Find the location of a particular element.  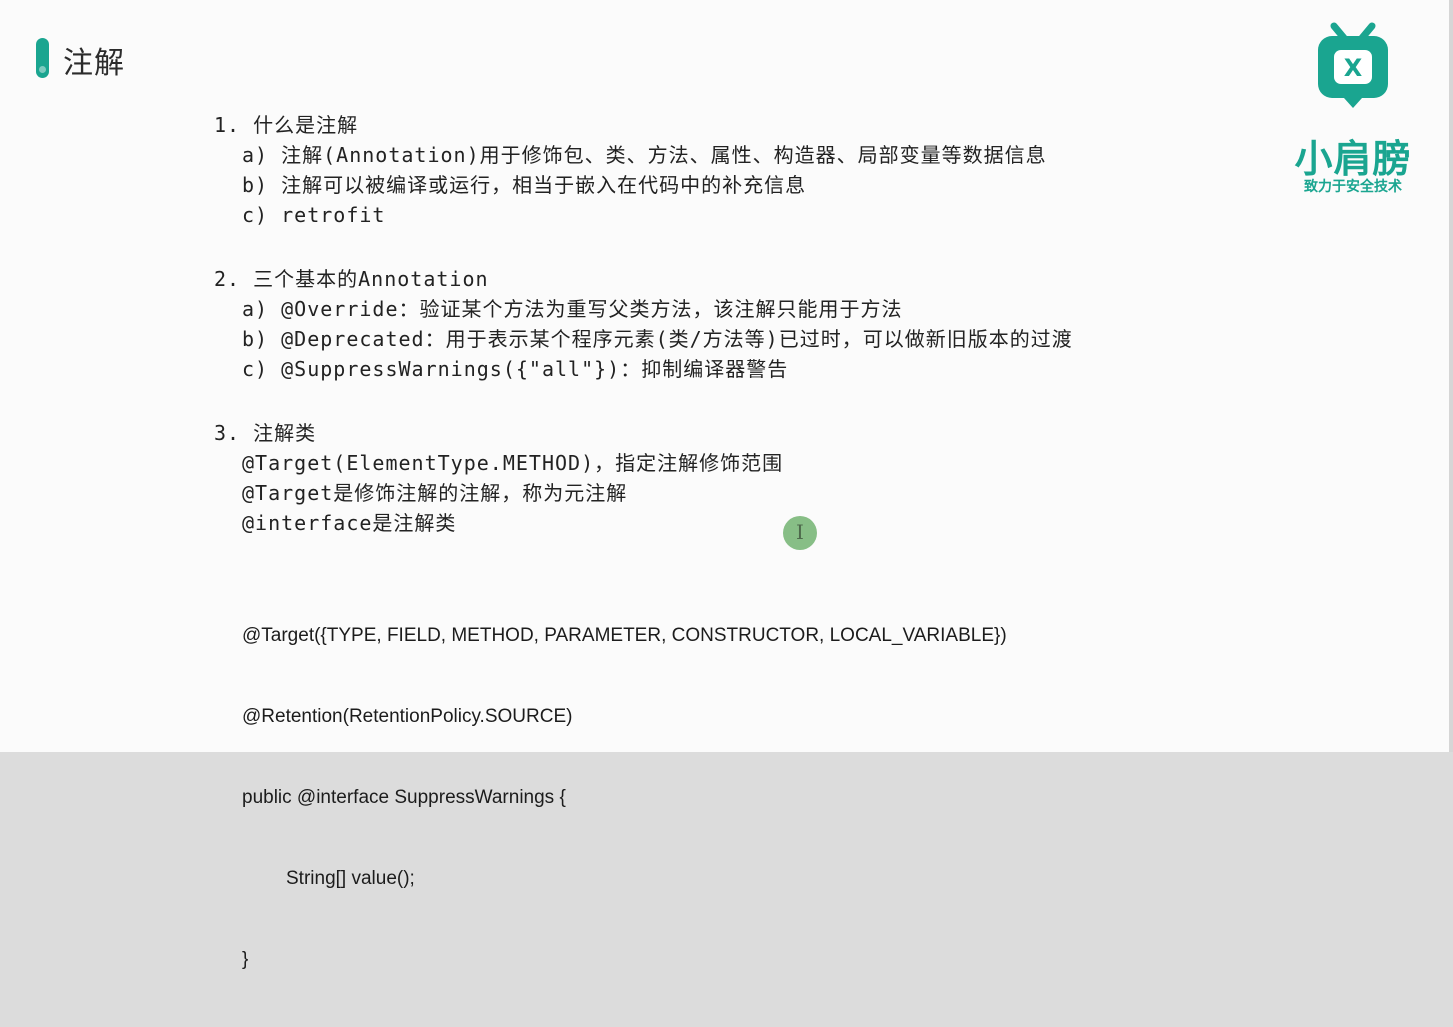

brand-name: 小肩膀 is located at coordinates (1353, 159).